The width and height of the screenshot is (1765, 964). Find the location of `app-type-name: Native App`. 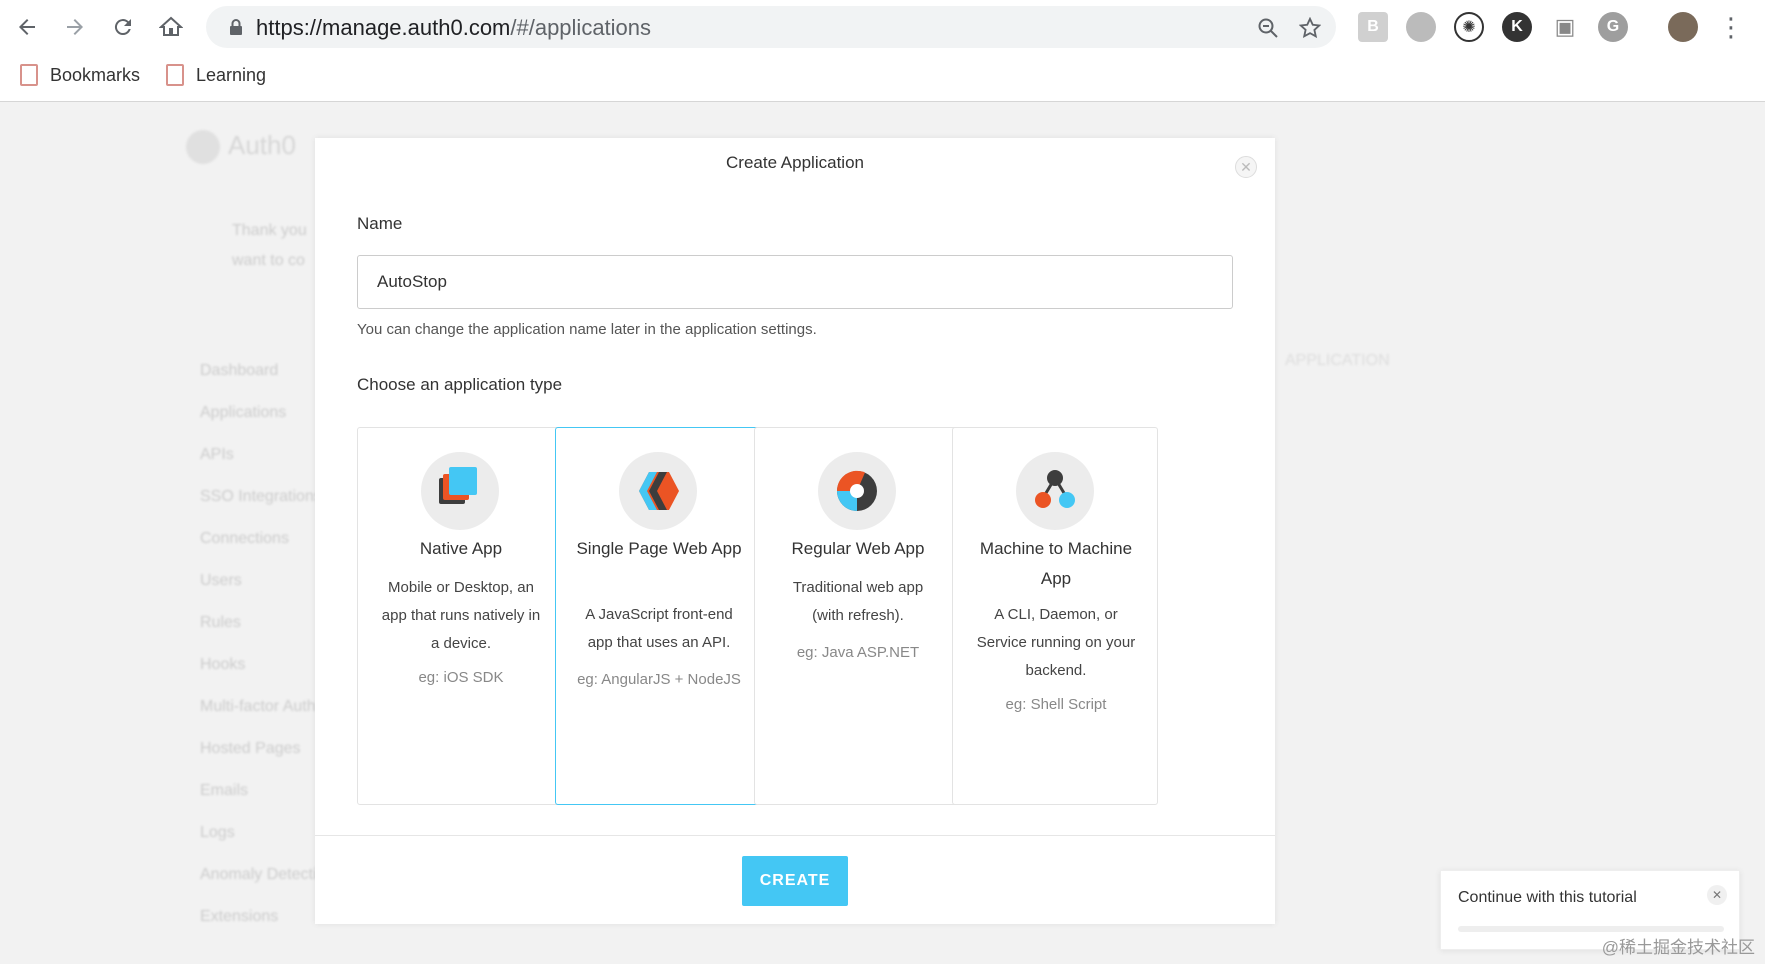

app-type-name: Native App is located at coordinates (461, 548).